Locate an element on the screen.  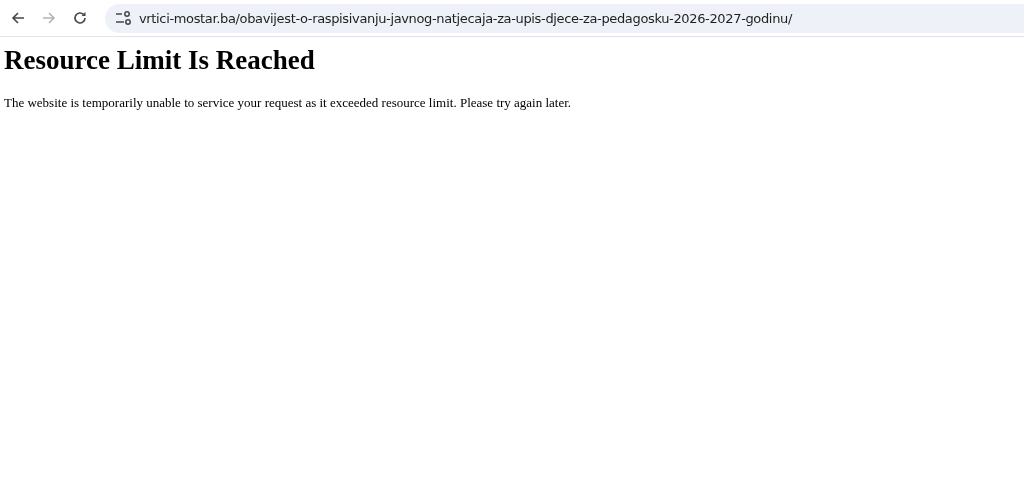
error-message: The website is temporarily unable to service your request as it exceeded resource limit. Please try again later. is located at coordinates (288, 103).